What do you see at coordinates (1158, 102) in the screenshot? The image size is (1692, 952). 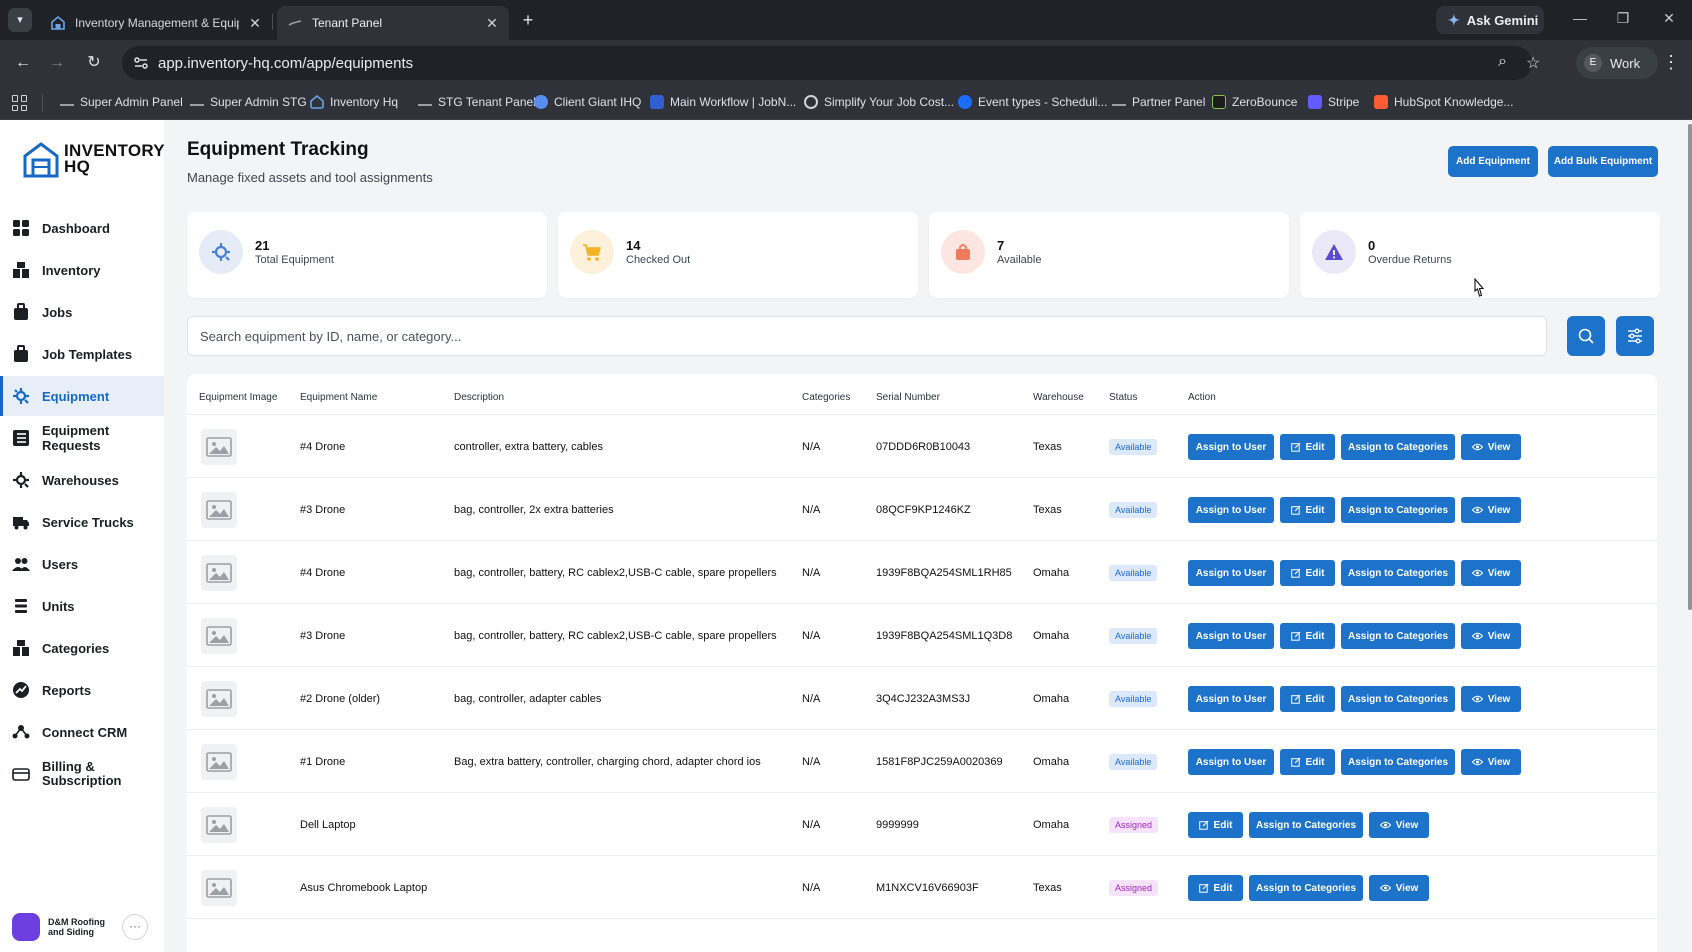 I see `bookmark-partner-panel: Partner Panel` at bounding box center [1158, 102].